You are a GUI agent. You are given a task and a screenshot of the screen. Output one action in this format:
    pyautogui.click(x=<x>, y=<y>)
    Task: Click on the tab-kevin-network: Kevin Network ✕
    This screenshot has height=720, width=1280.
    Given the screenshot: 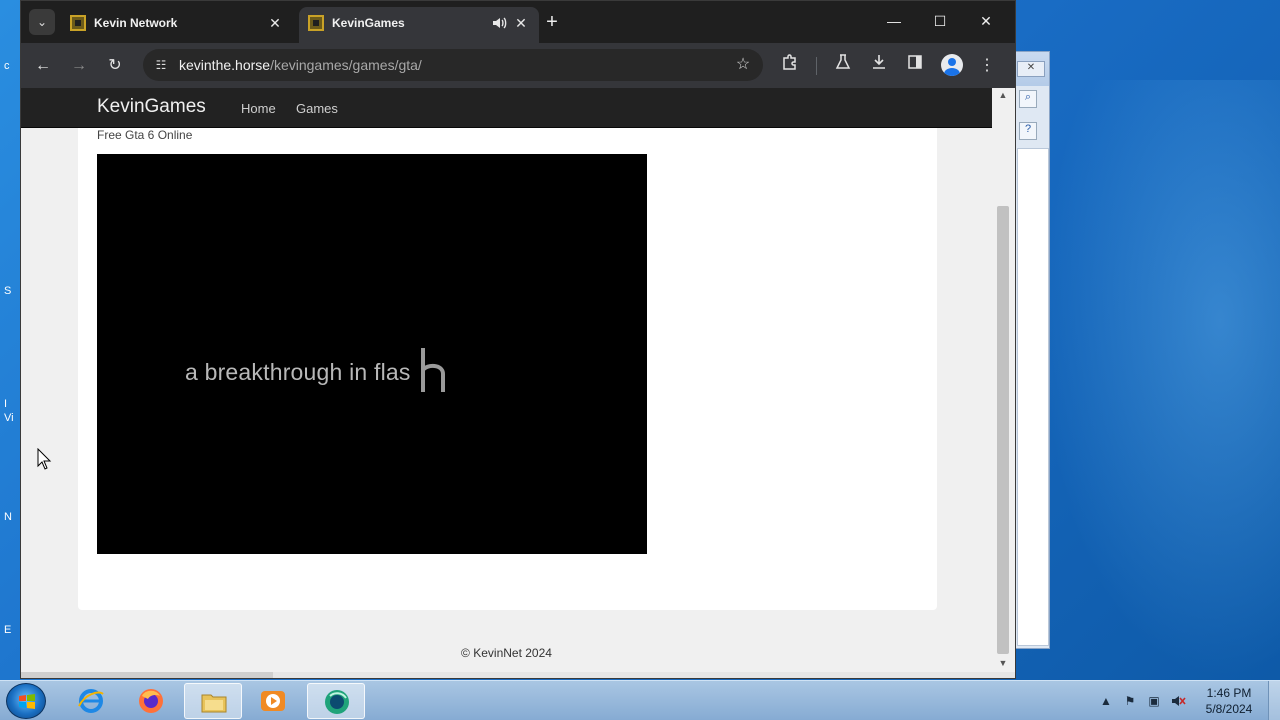 What is the action you would take?
    pyautogui.click(x=177, y=25)
    